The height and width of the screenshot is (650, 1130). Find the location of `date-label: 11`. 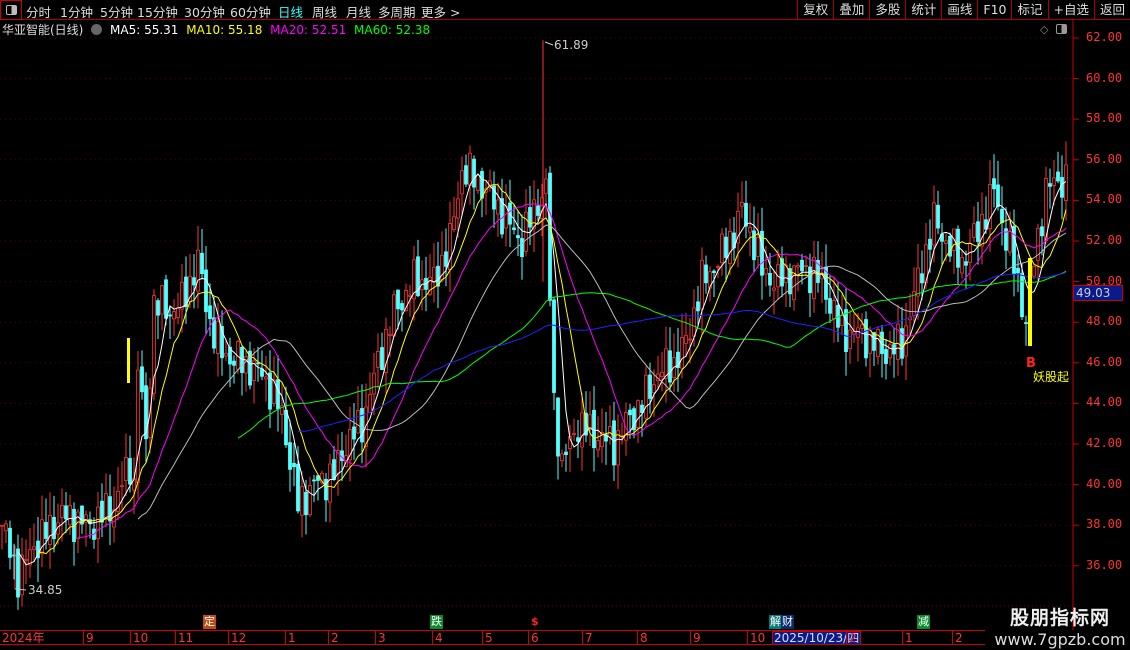

date-label: 11 is located at coordinates (184, 638).